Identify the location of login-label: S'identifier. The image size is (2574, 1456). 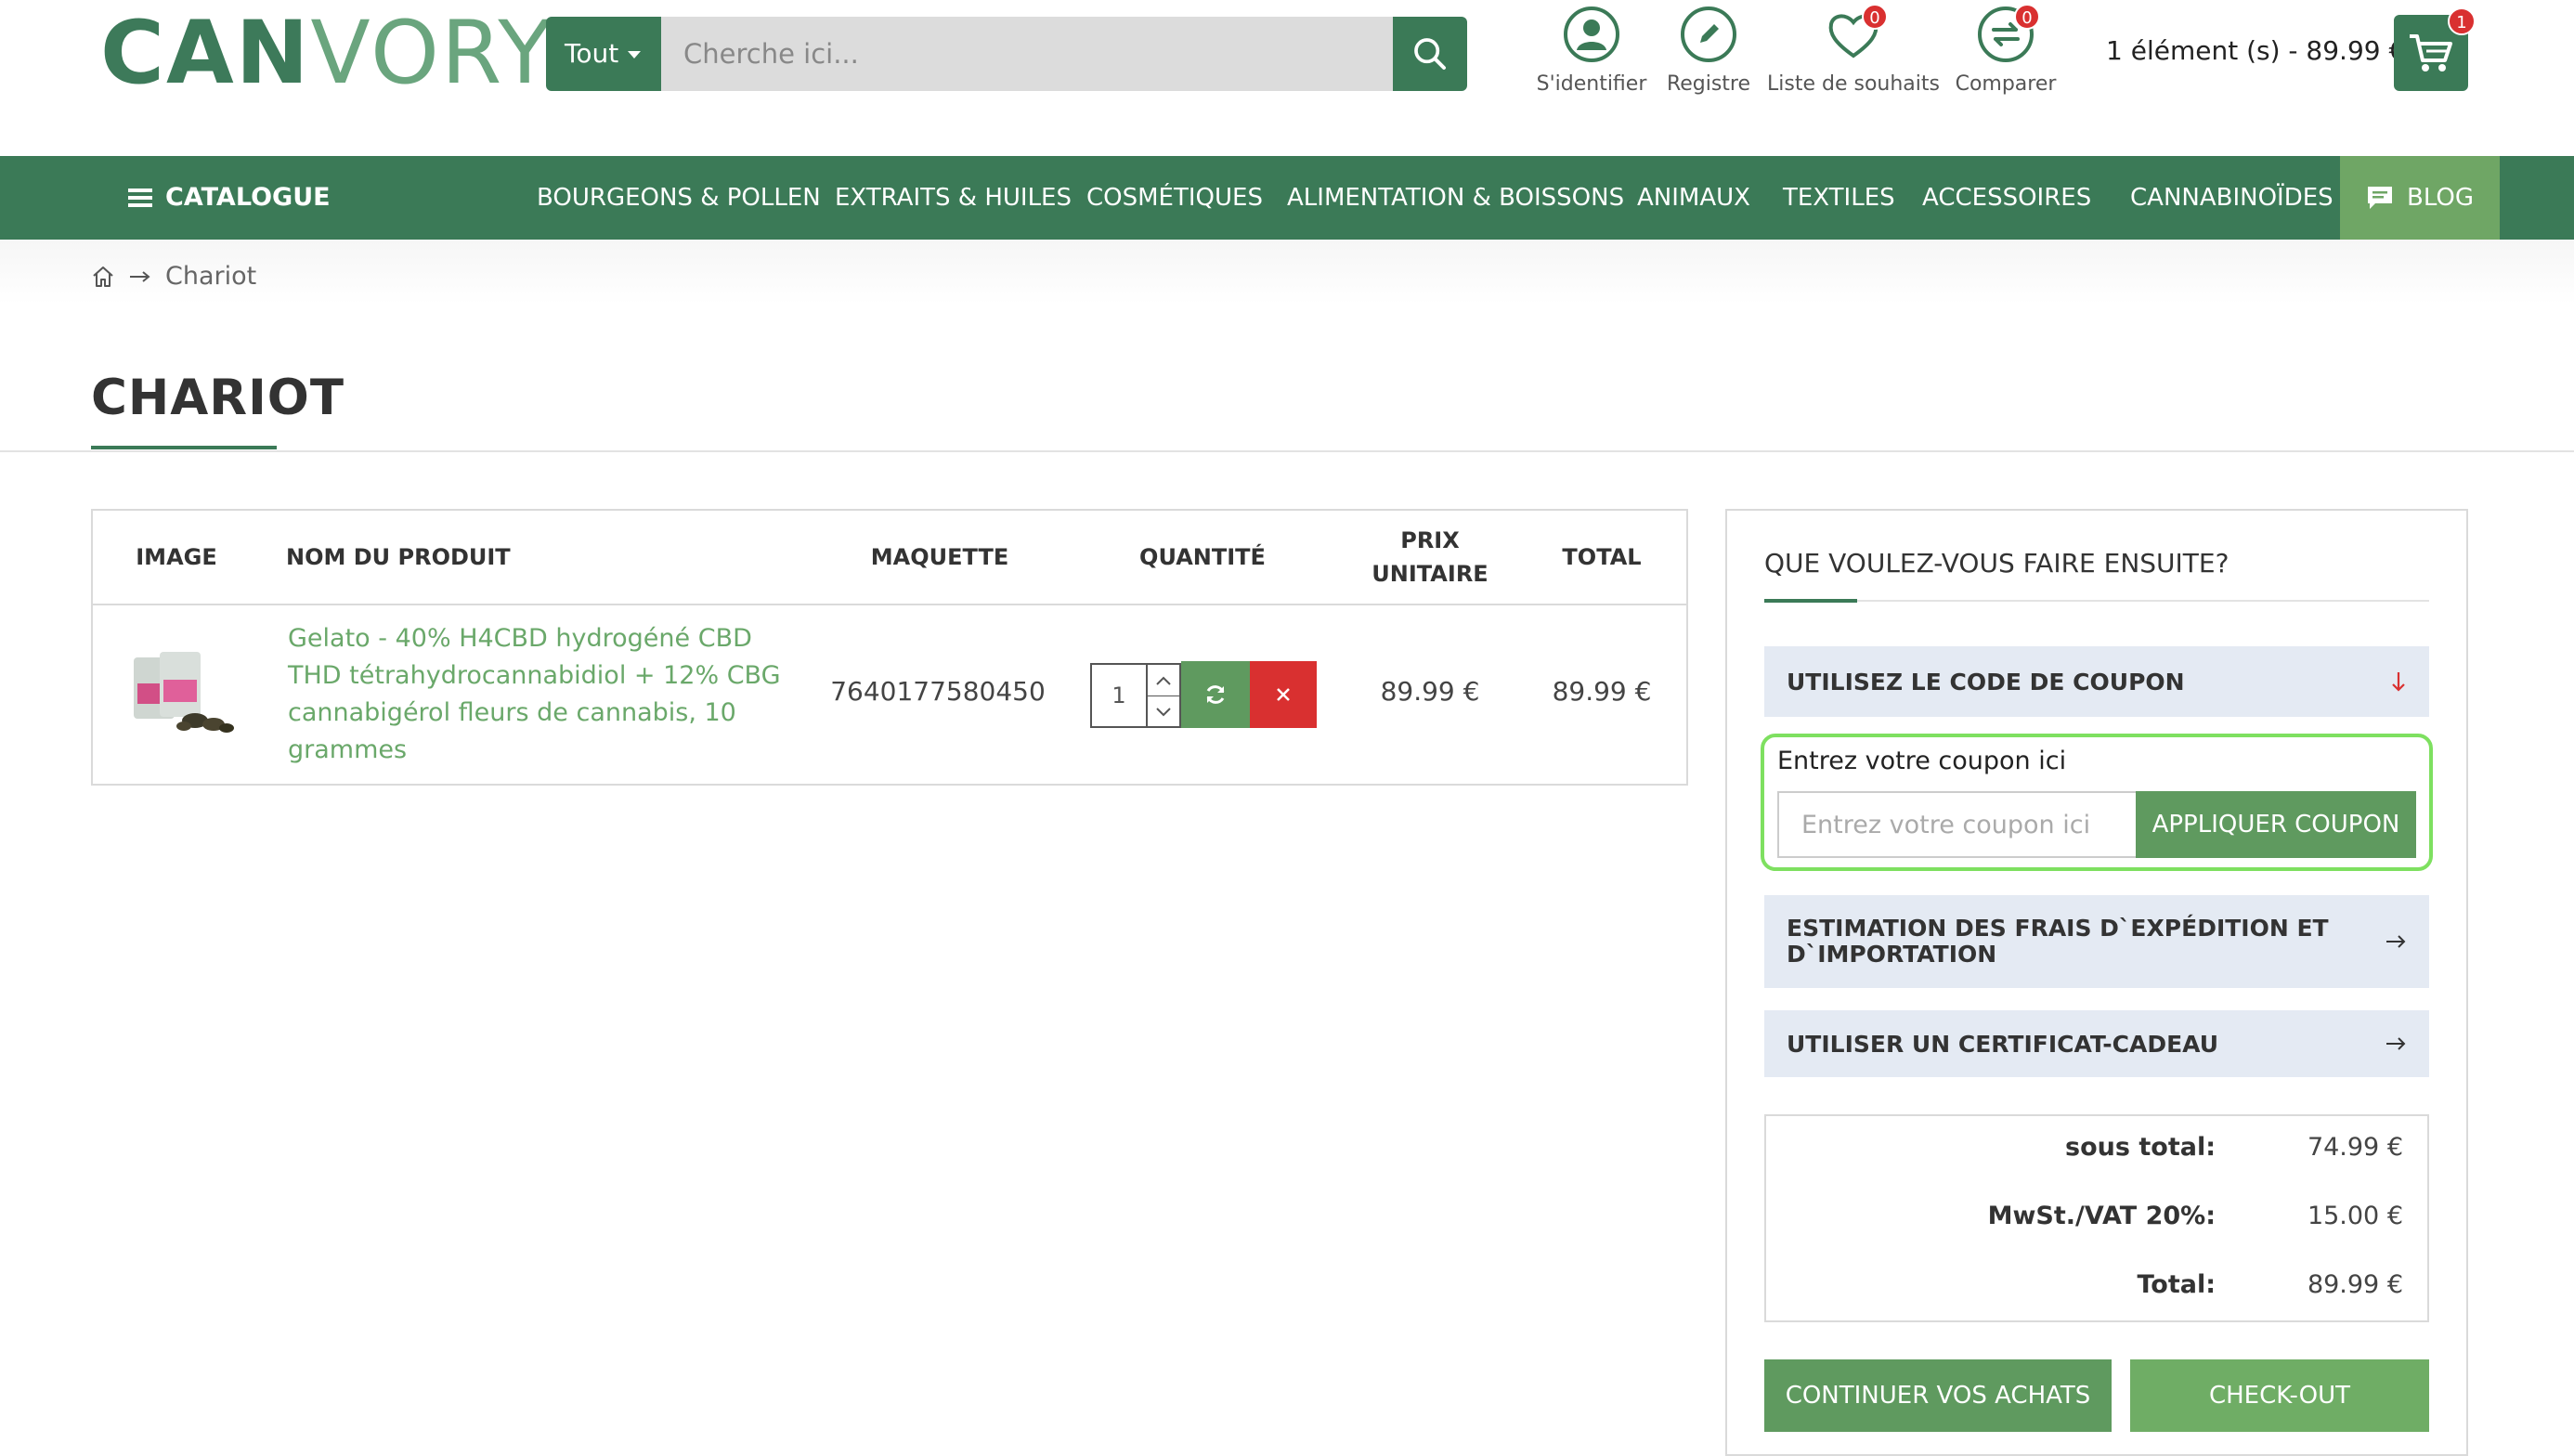
(1591, 84).